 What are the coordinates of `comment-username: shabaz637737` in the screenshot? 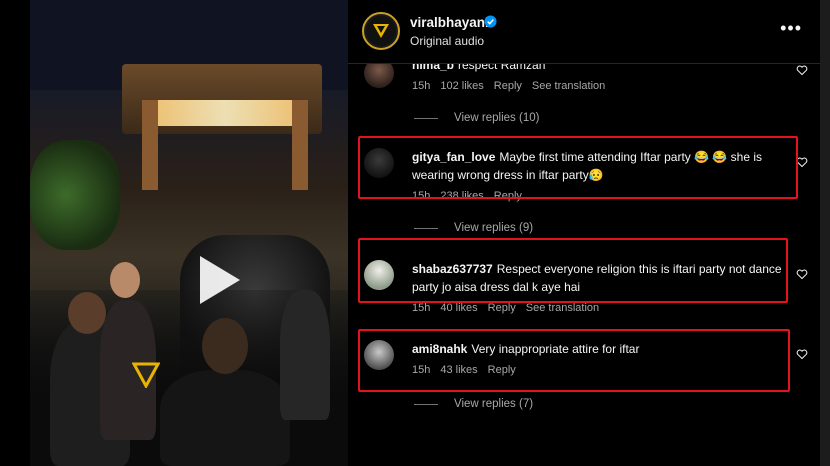 It's located at (452, 269).